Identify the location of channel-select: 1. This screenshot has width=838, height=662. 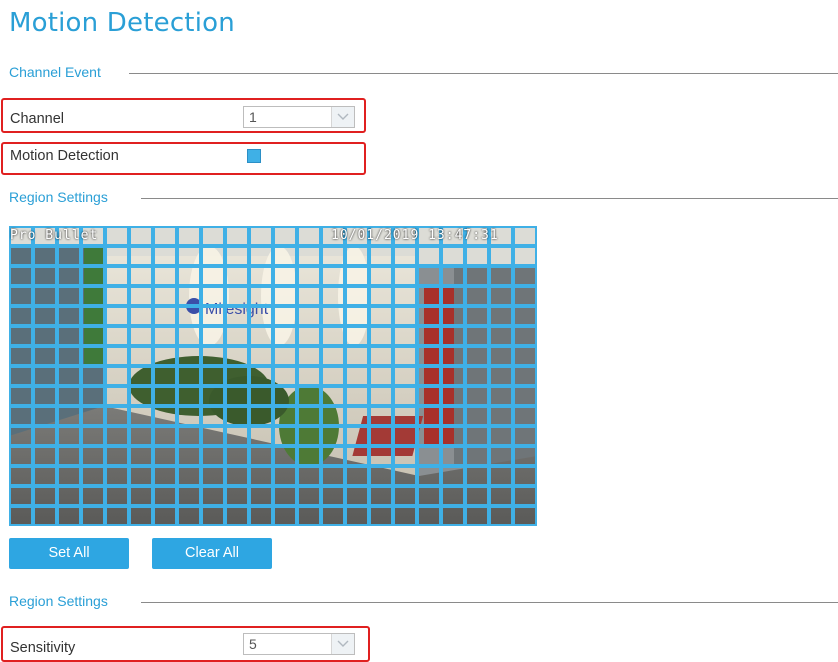
(299, 117).